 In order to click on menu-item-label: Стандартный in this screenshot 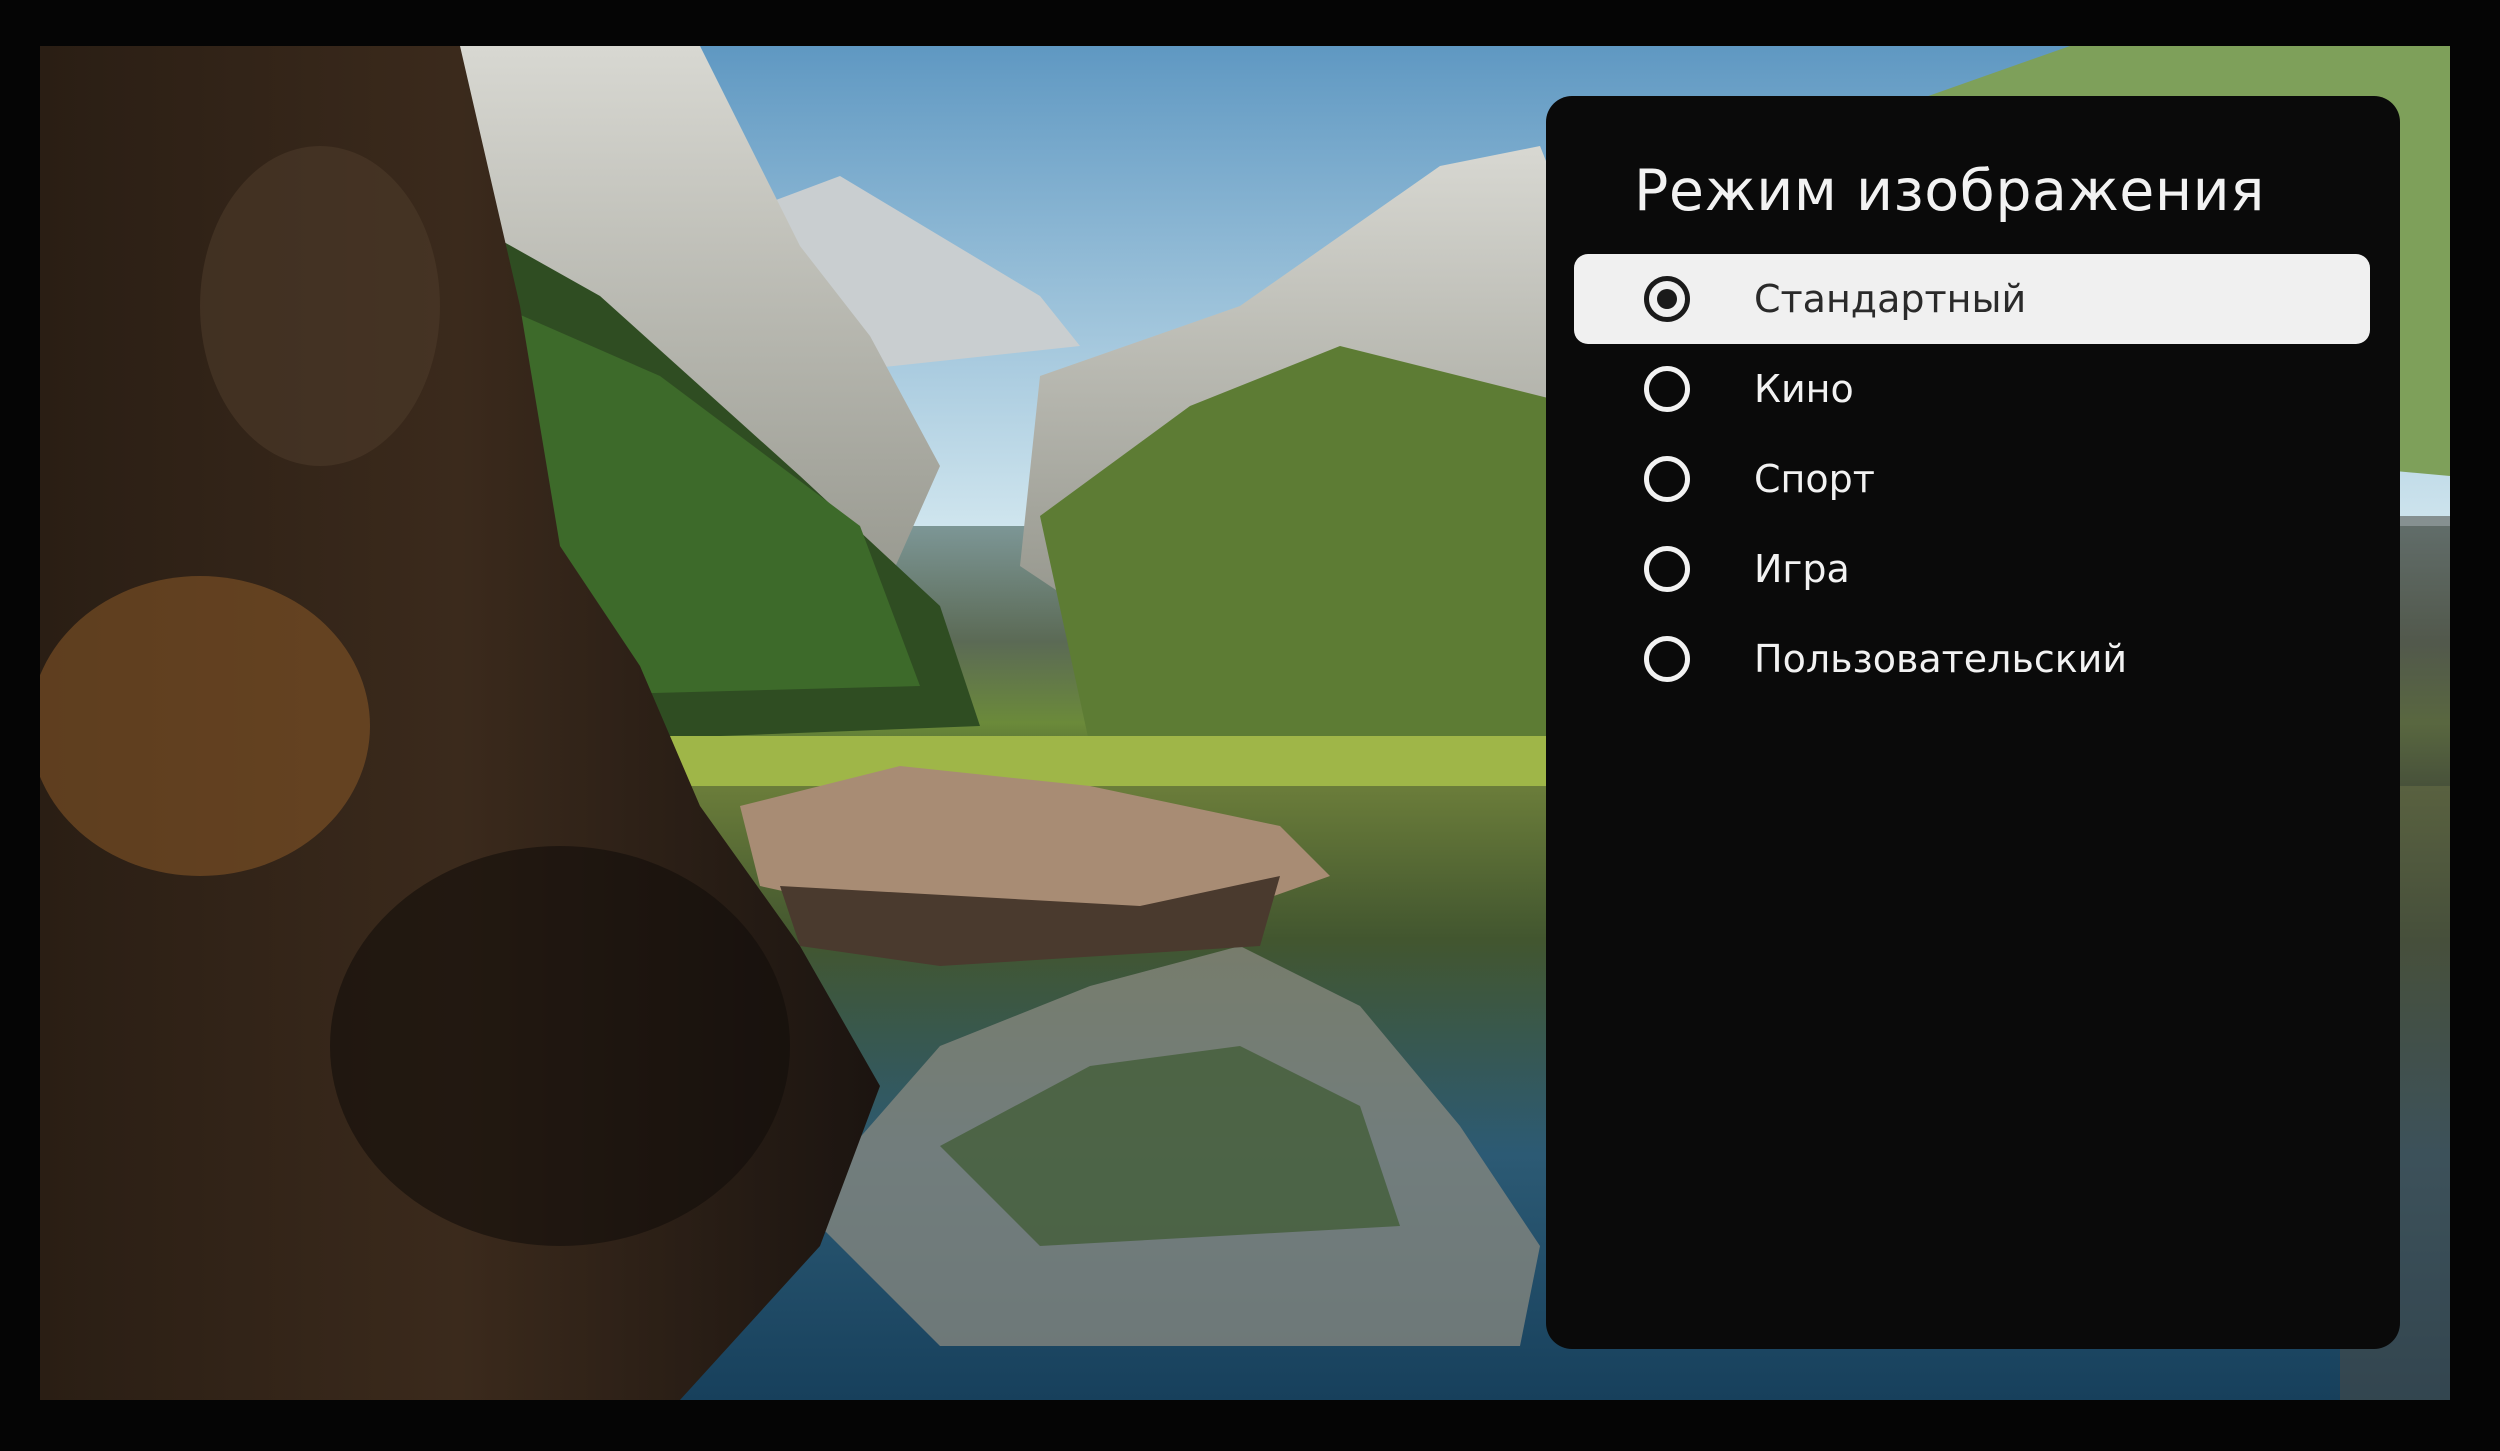, I will do `click(1890, 299)`.